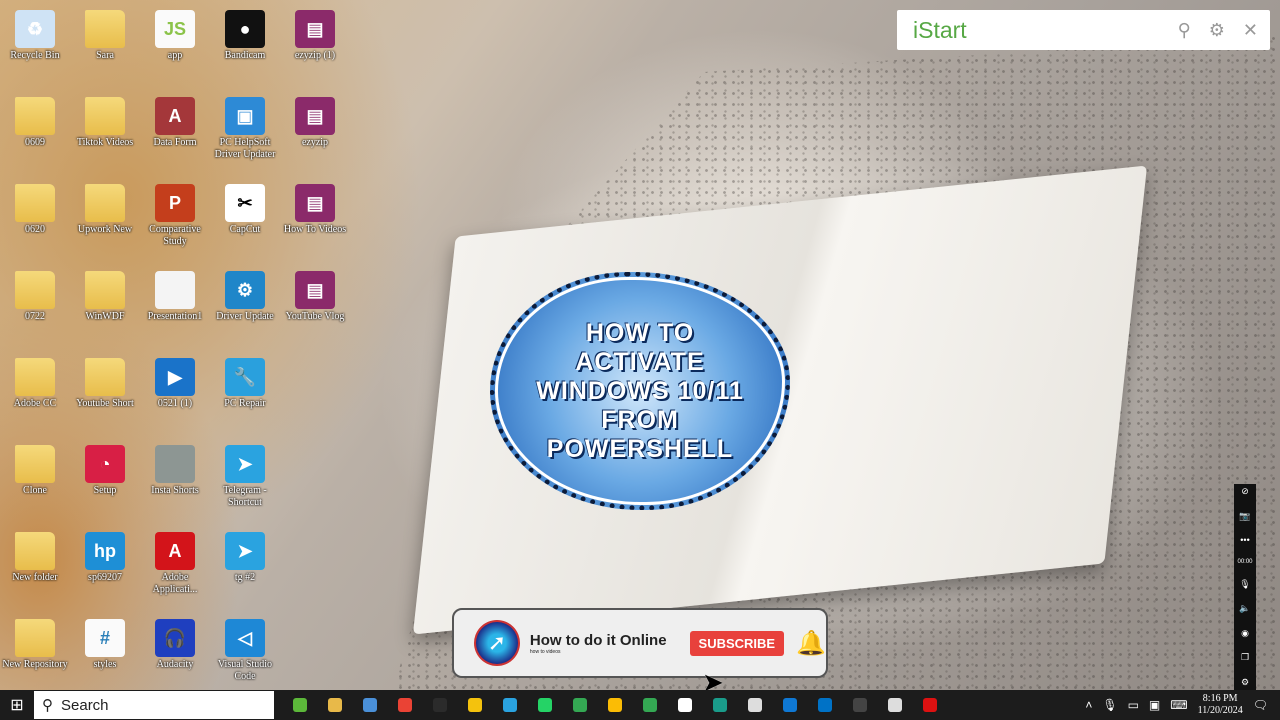 The width and height of the screenshot is (1280, 720). Describe the element at coordinates (35, 654) in the screenshot. I see `desktop-icon-folder: New Repository` at that location.